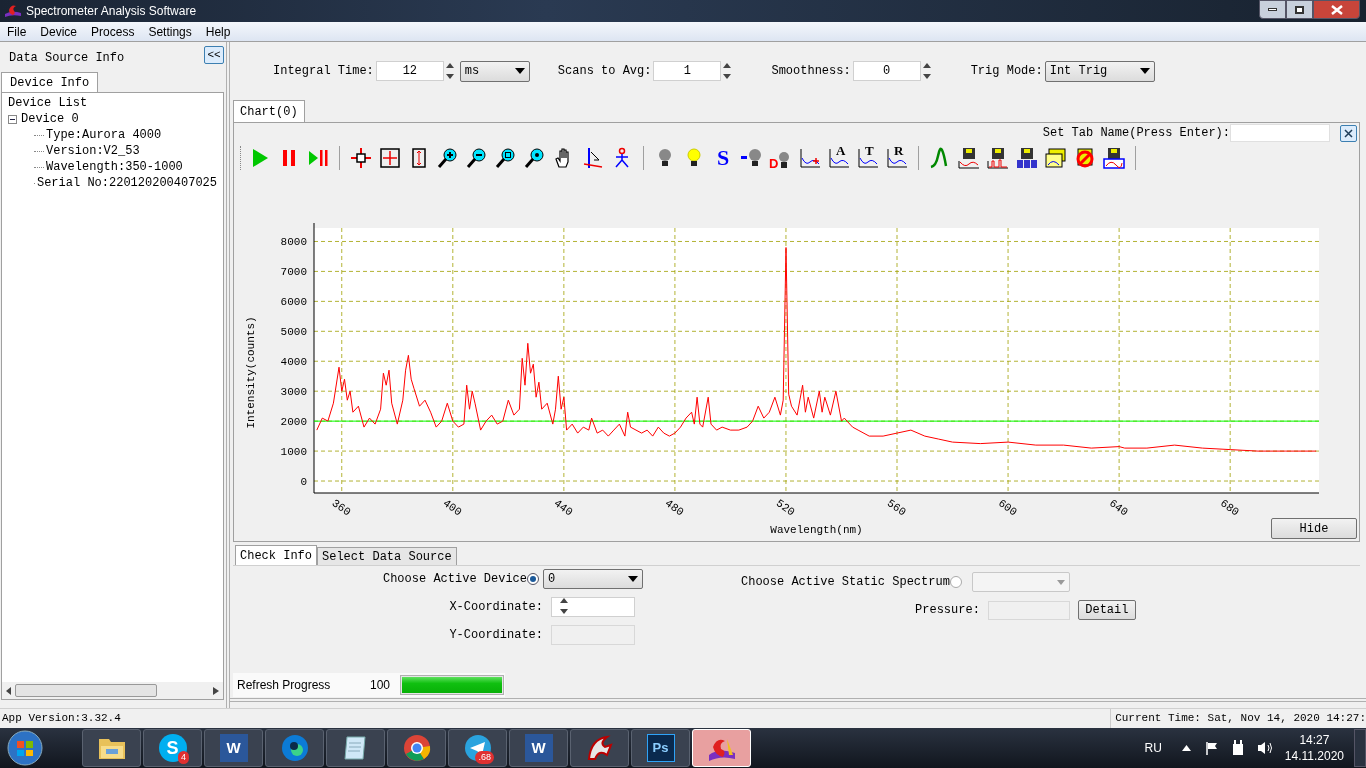 This screenshot has width=1366, height=768. What do you see at coordinates (1136, 133) in the screenshot?
I see `field-label: Set Tab Name(Press Enter):` at bounding box center [1136, 133].